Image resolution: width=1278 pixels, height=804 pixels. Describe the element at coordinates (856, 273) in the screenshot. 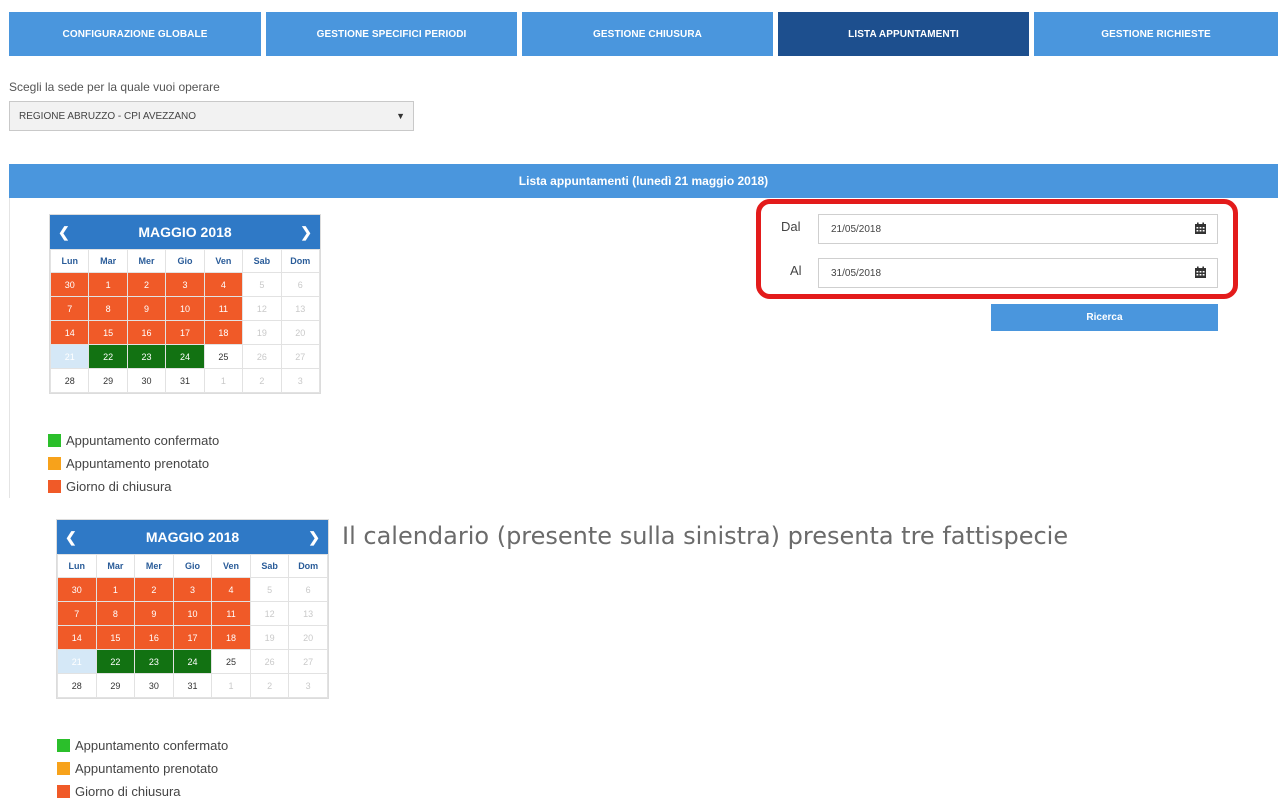

I see `to-date-value: 31/05/2018` at that location.